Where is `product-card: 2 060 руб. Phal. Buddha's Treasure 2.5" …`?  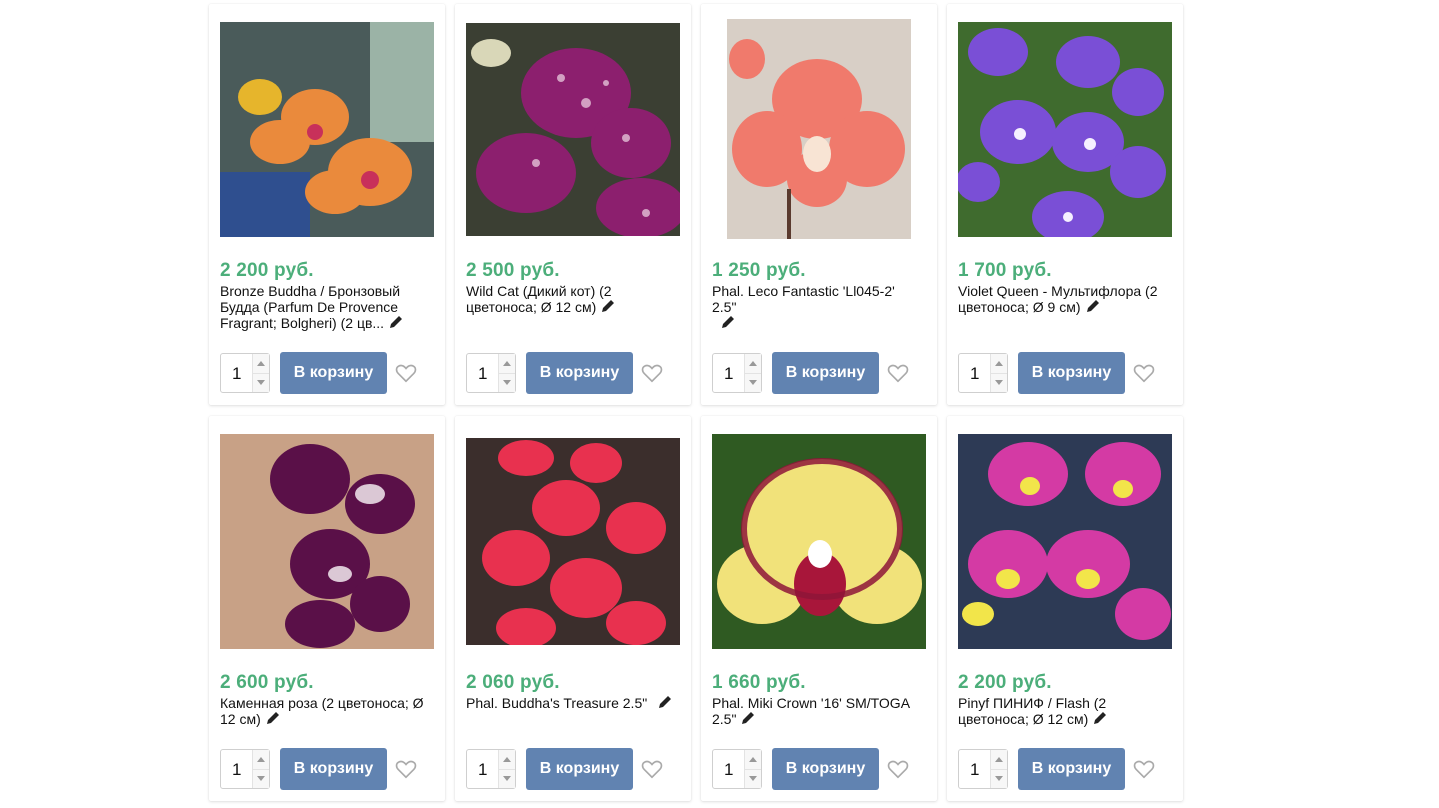
product-card: 2 060 руб. Phal. Buddha's Treasure 2.5" … is located at coordinates (573, 608).